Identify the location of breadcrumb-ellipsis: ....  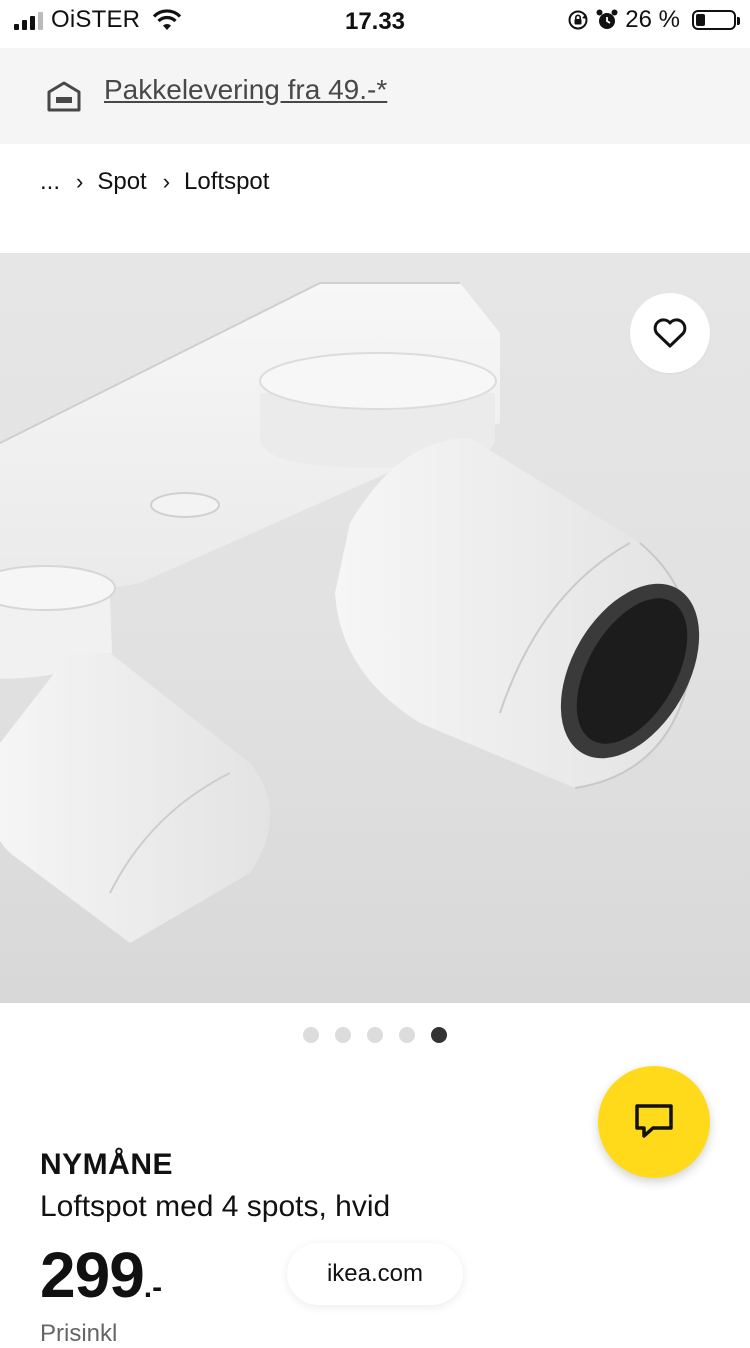
(50, 182).